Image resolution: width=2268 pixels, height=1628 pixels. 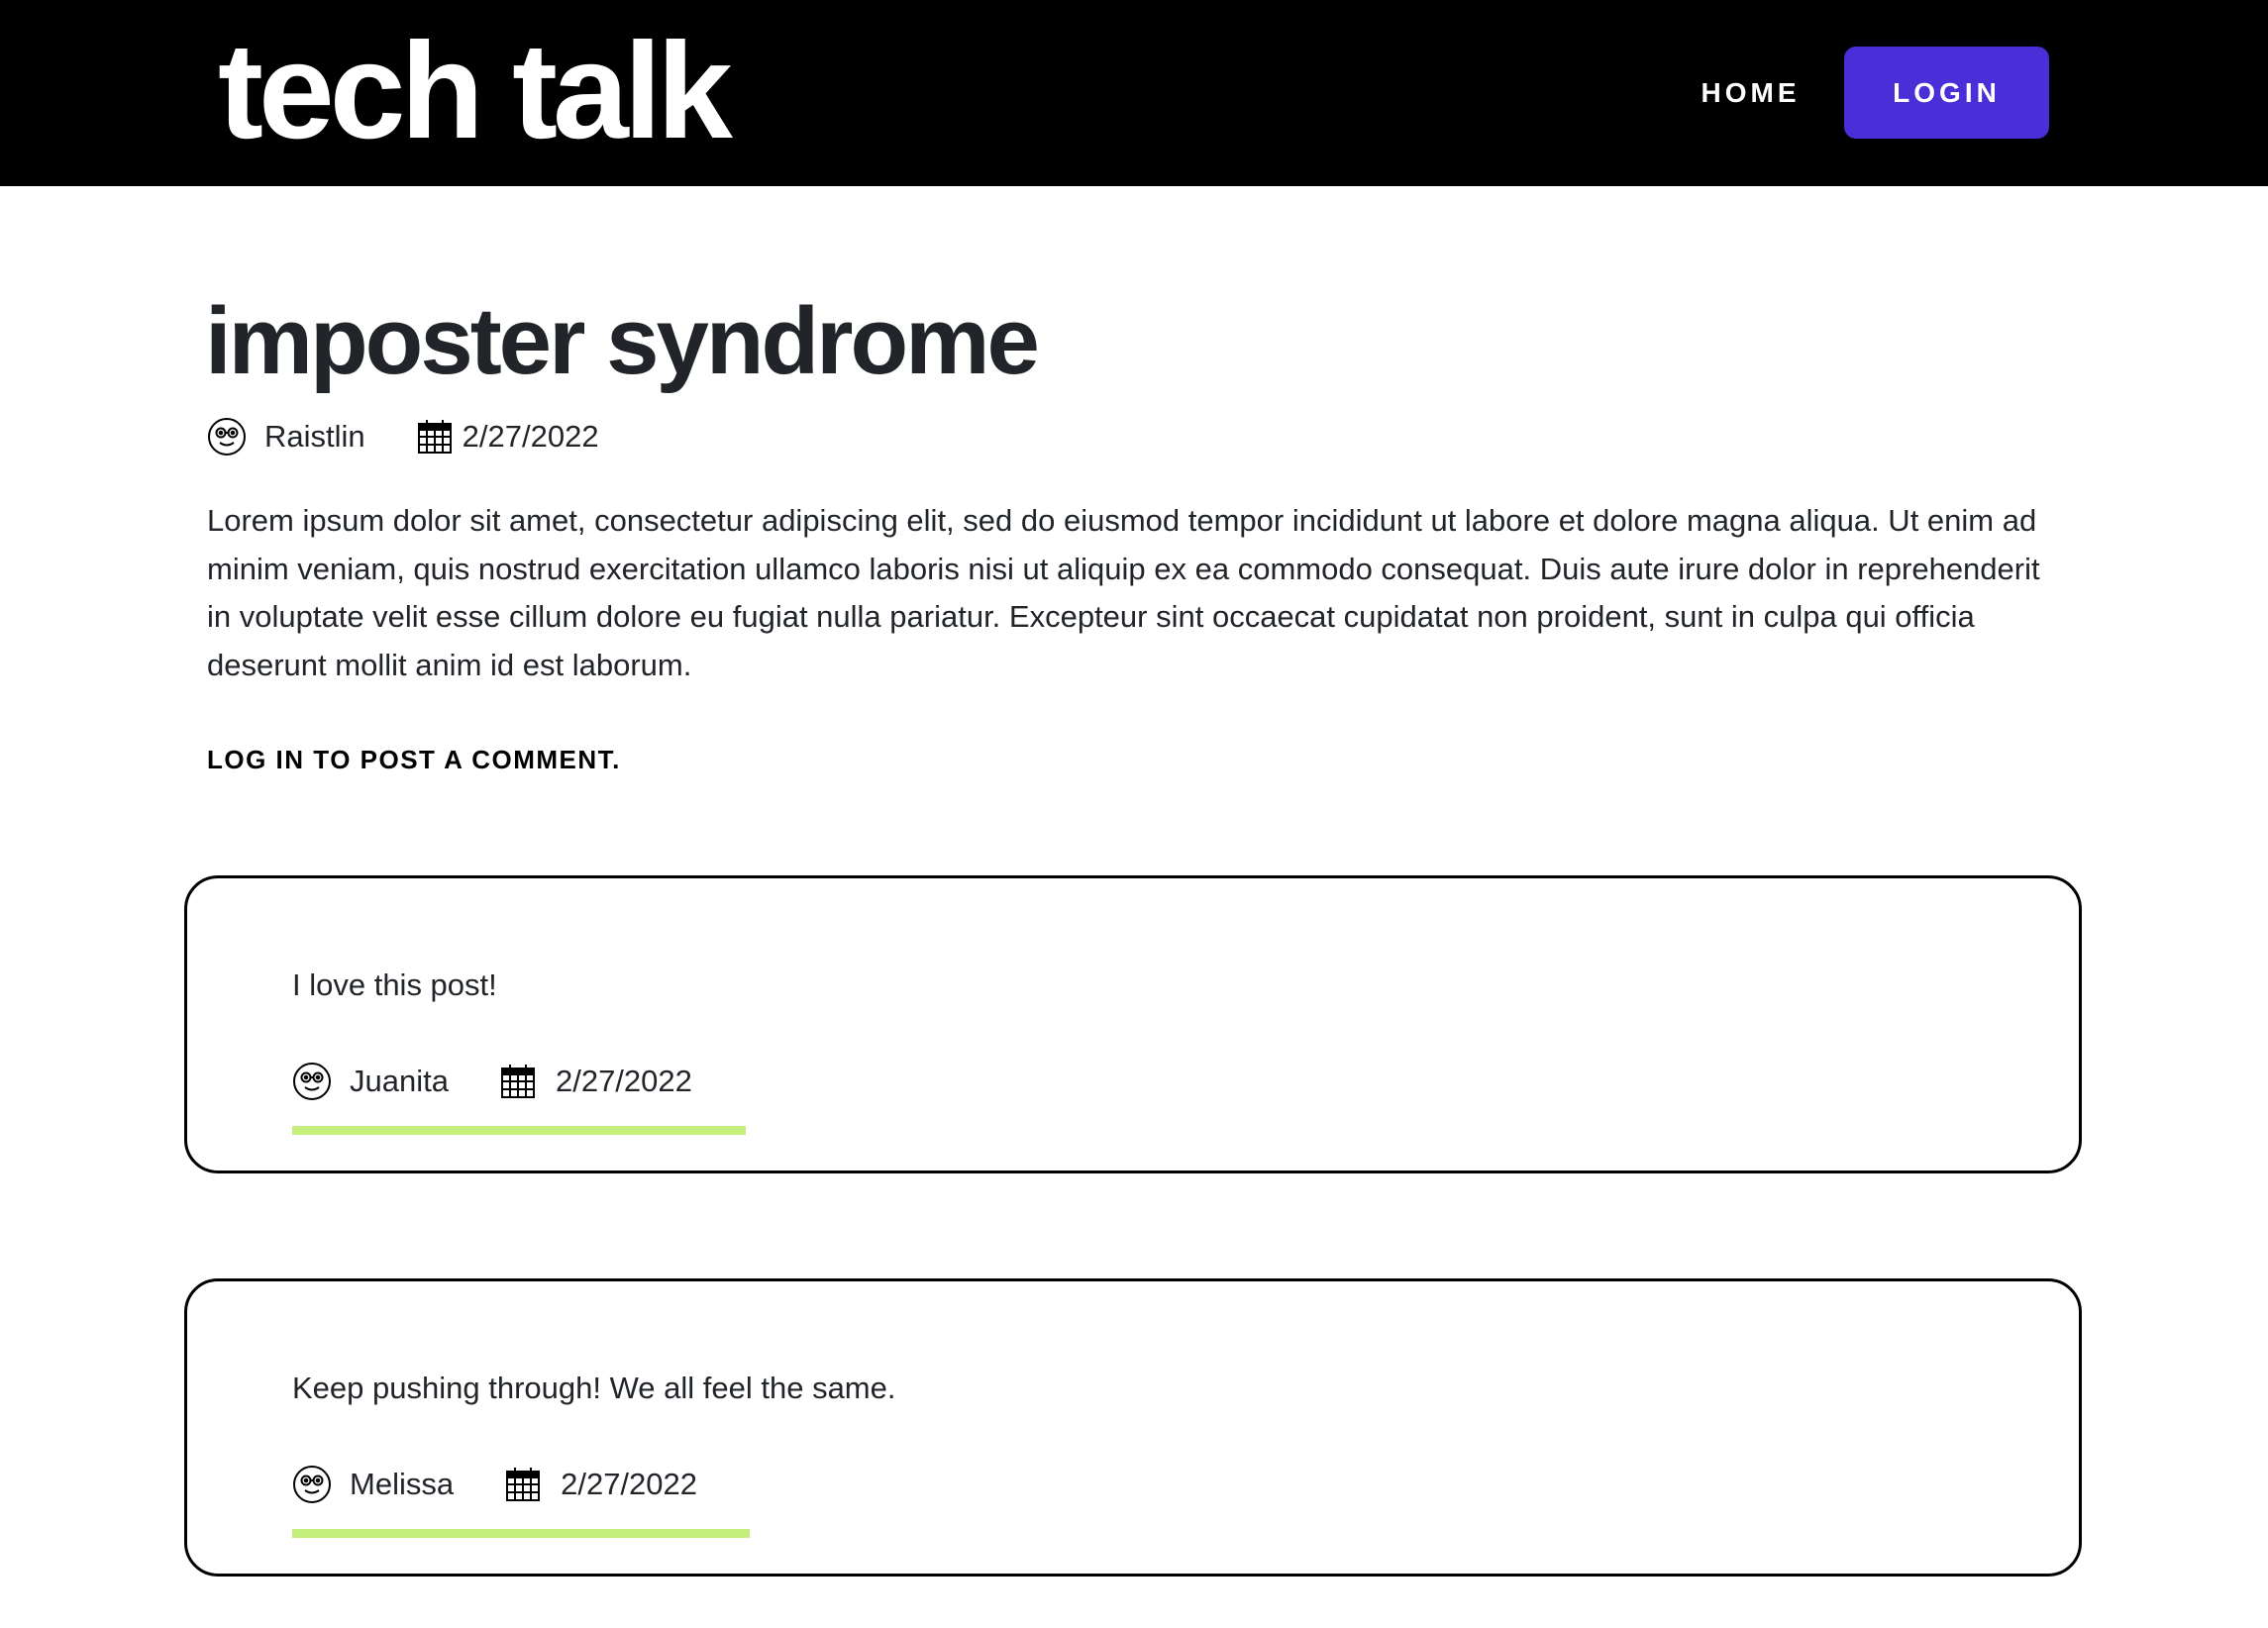 I want to click on login-button: LOGIN, so click(x=1946, y=93).